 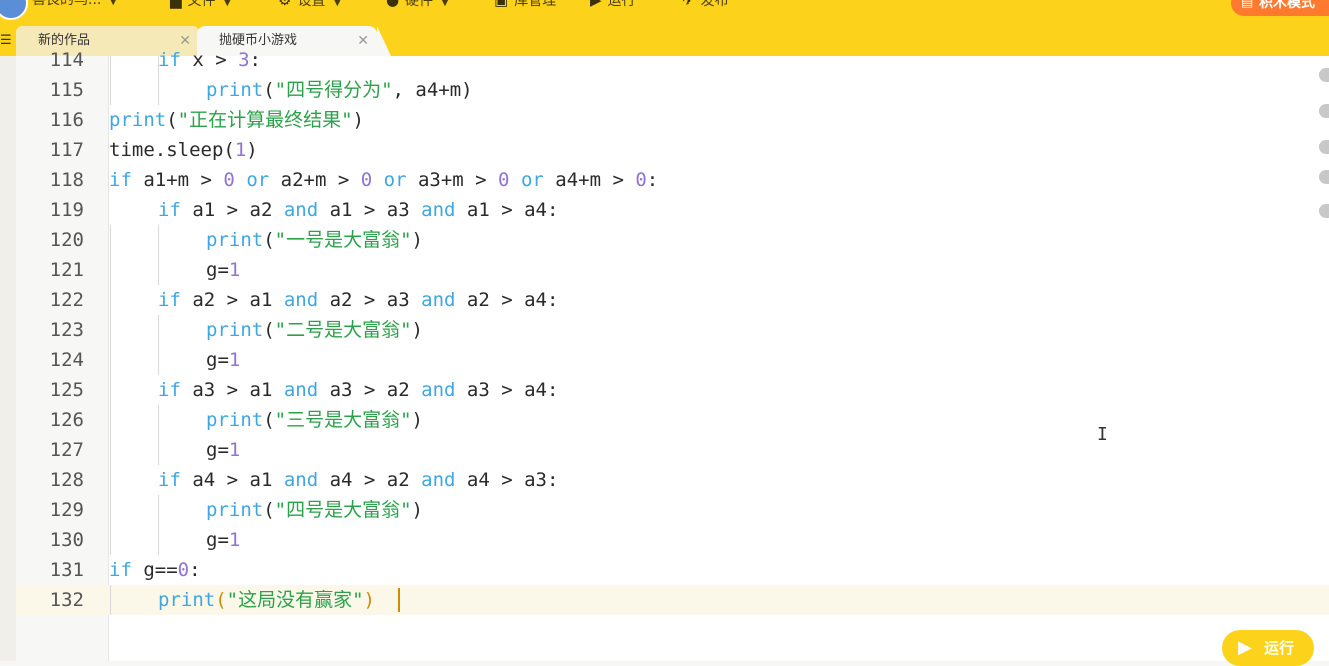 I want to click on code-rest: , a4+m), so click(x=432, y=90).